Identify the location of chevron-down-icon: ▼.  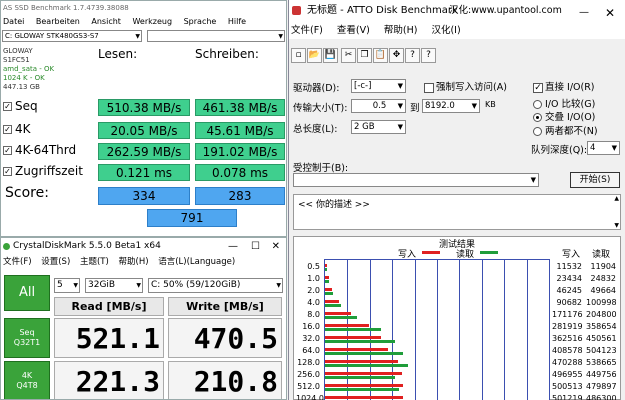
(75, 285).